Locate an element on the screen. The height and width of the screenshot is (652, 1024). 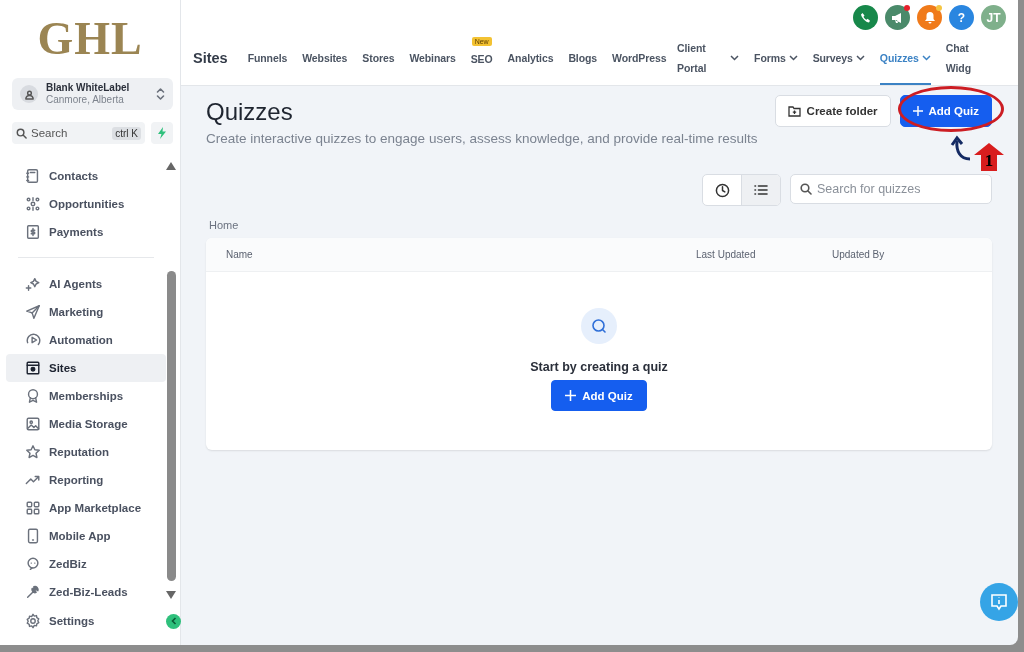
phone-button is located at coordinates (865, 17).